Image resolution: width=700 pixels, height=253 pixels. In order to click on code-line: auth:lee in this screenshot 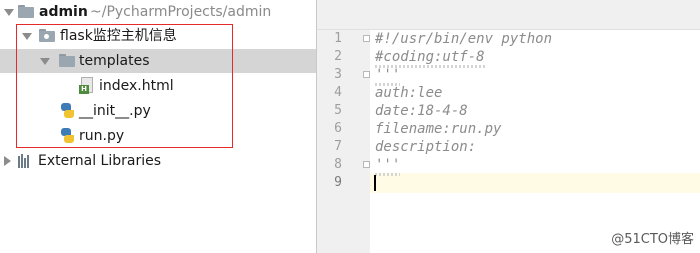, I will do `click(408, 93)`.